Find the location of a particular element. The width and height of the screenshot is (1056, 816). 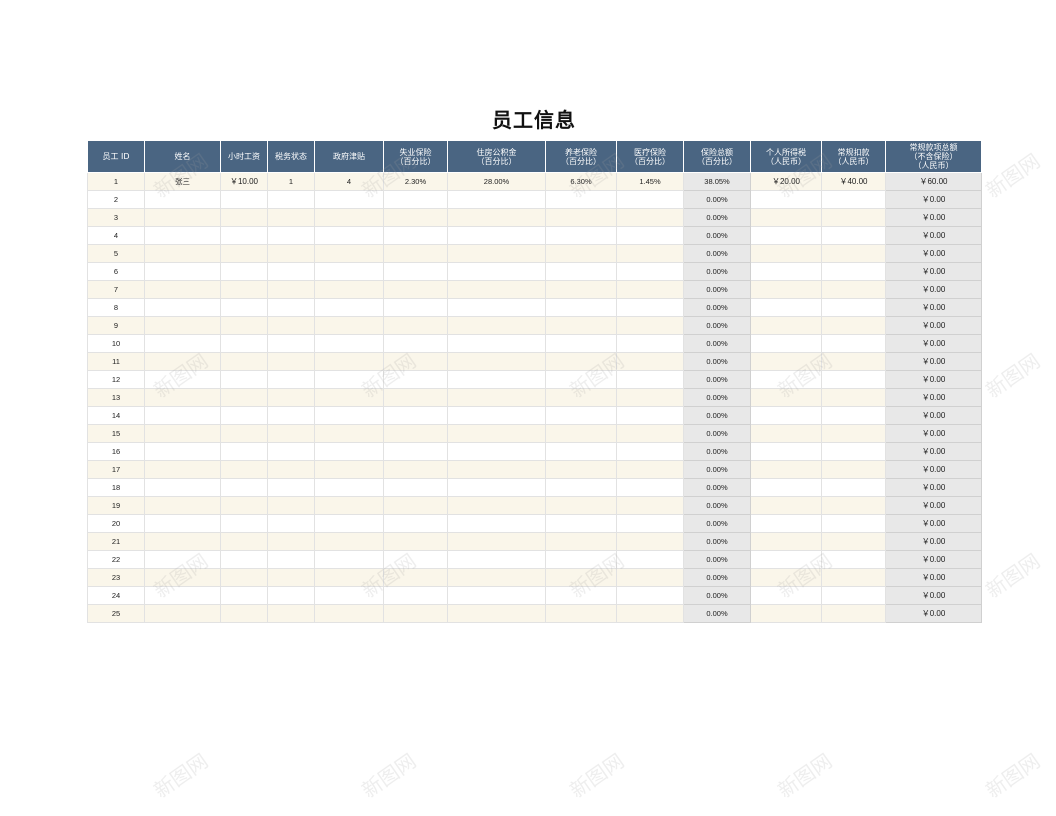

table-cell: ￥20.00 is located at coordinates (786, 181).